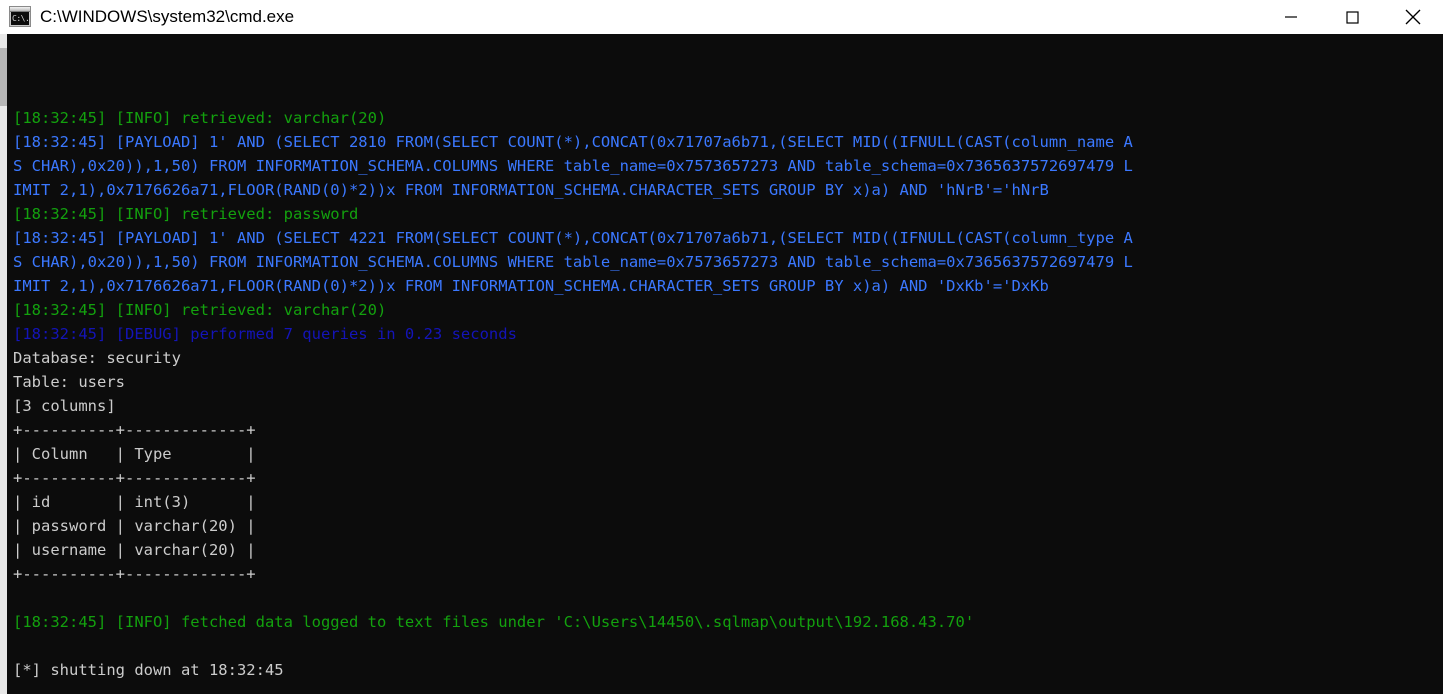 This screenshot has width=1443, height=694. I want to click on terminal-line: | username | varchar(20) |, so click(134, 550).